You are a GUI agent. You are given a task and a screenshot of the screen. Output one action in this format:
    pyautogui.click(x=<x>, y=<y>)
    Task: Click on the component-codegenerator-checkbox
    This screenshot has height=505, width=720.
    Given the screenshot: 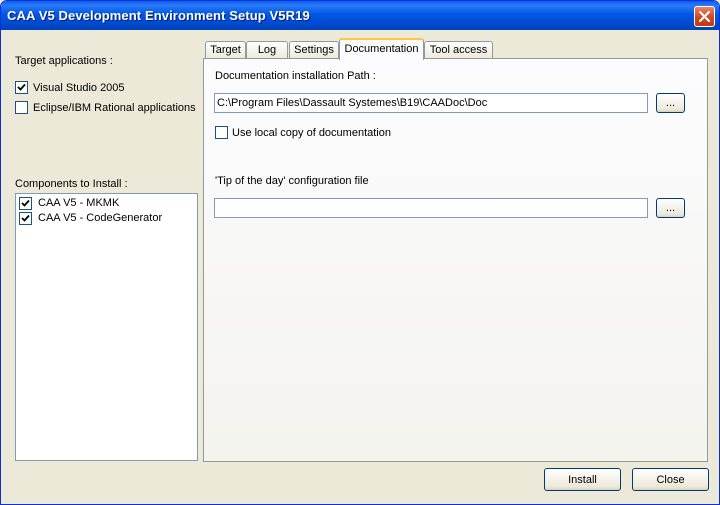 What is the action you would take?
    pyautogui.click(x=25, y=218)
    